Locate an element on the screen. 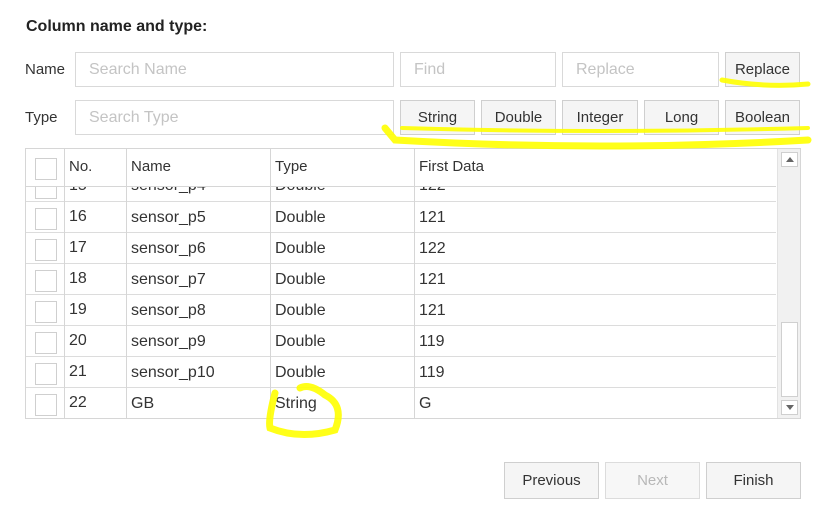  replace-button: Replace is located at coordinates (762, 69).